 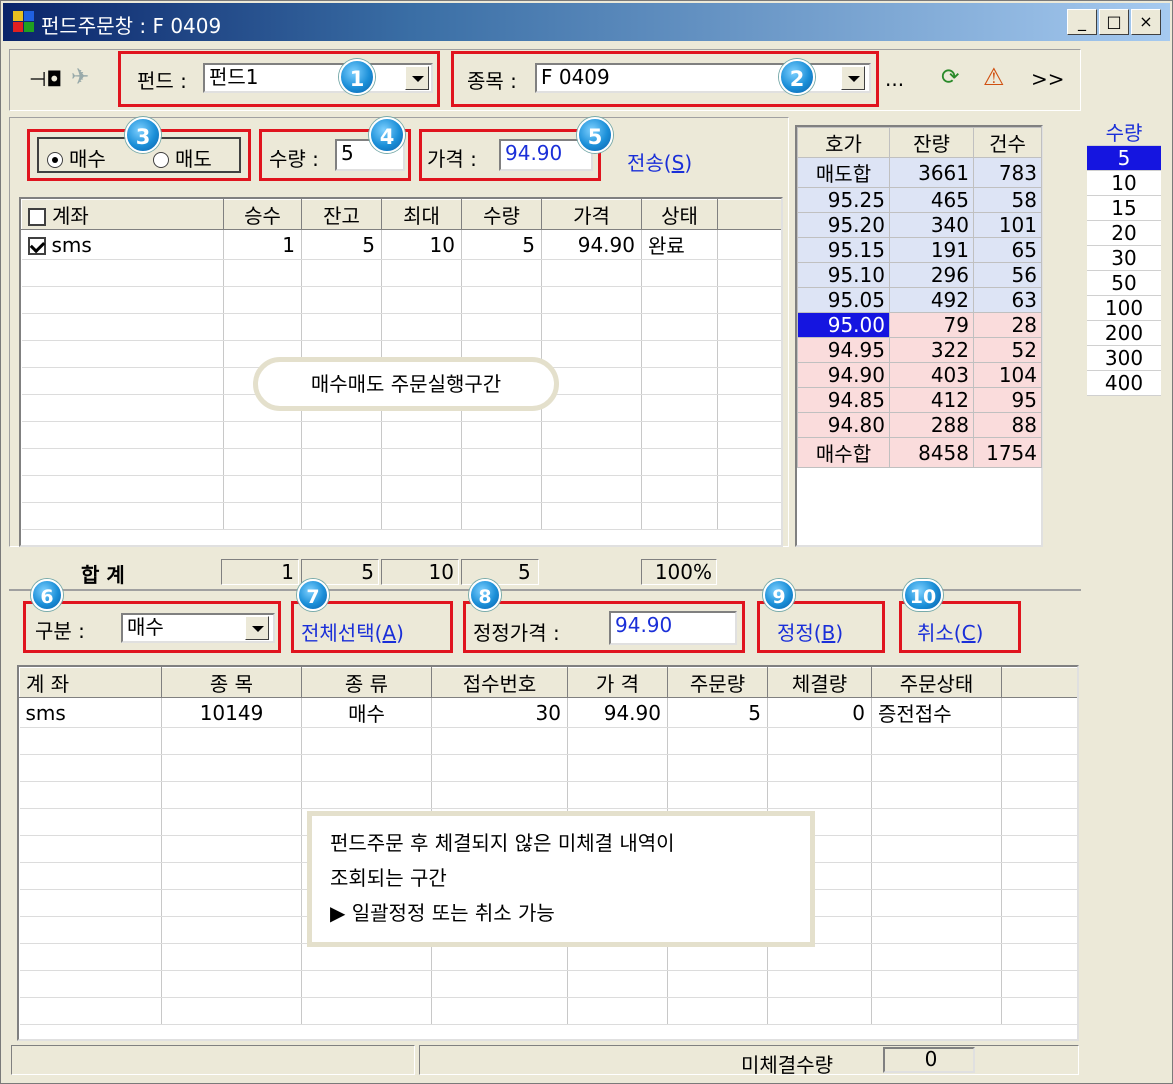 I want to click on refresh-icon: ⟳, so click(x=950, y=77).